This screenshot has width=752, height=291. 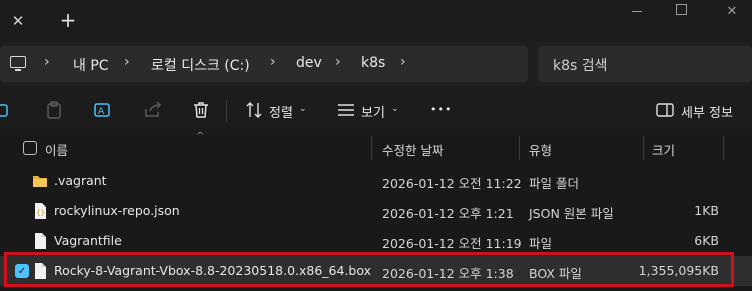 What do you see at coordinates (254, 110) in the screenshot?
I see `sort-icon` at bounding box center [254, 110].